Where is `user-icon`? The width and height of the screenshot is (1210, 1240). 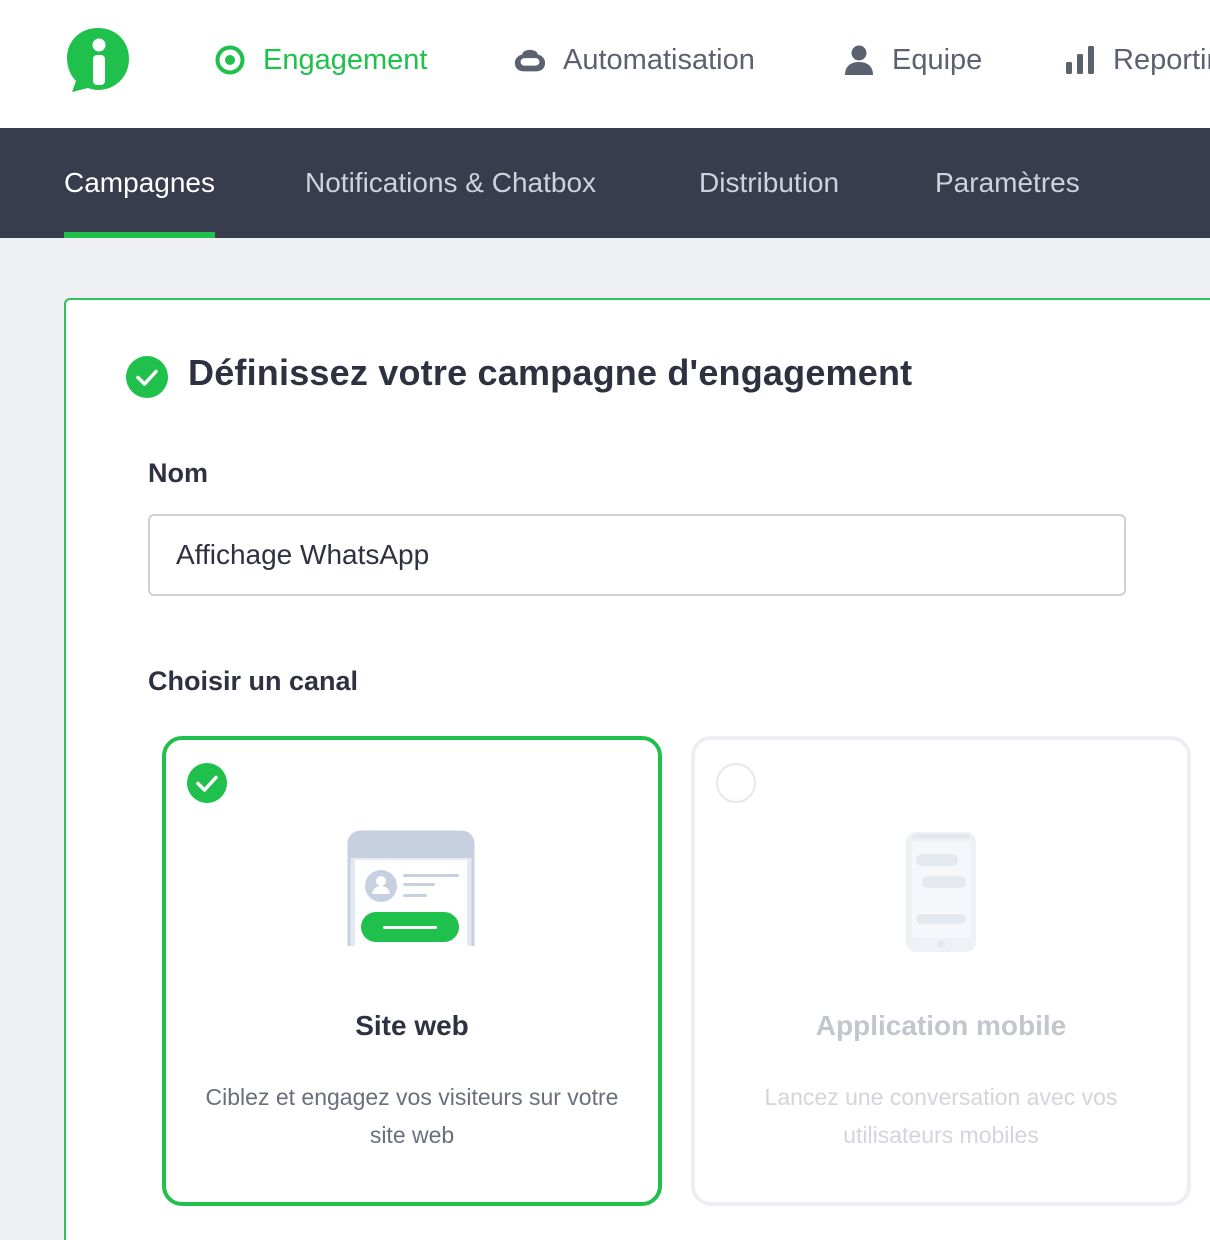 user-icon is located at coordinates (859, 60).